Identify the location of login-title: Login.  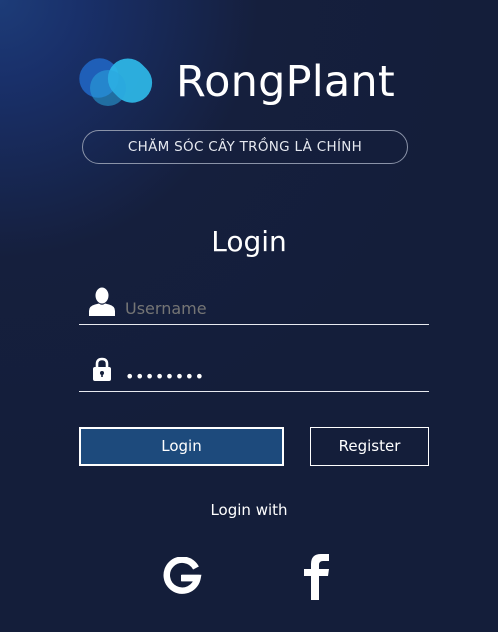
(249, 241).